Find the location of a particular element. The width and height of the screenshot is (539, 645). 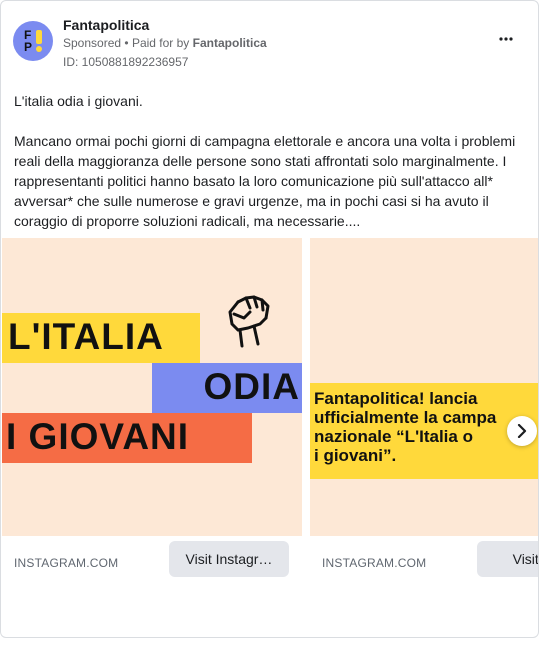

carousel-next-button is located at coordinates (522, 431).